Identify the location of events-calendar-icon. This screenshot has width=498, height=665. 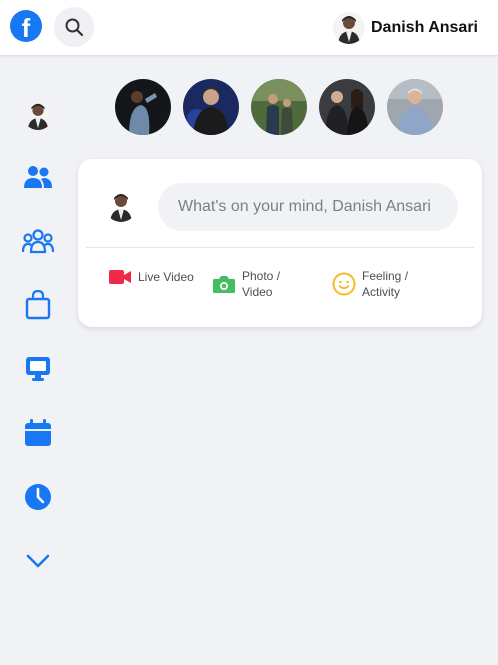
(38, 432).